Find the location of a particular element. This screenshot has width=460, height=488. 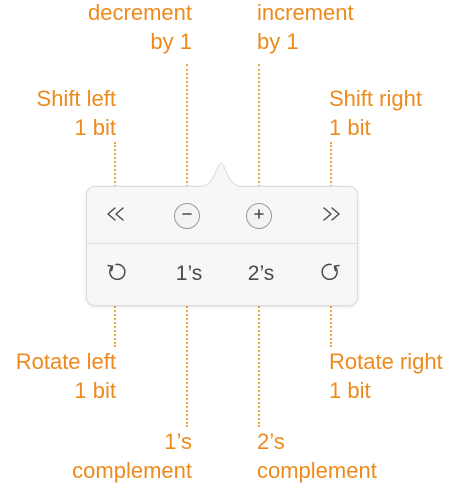

rotate-left-callout-line1: Rotate left is located at coordinates (65, 361).